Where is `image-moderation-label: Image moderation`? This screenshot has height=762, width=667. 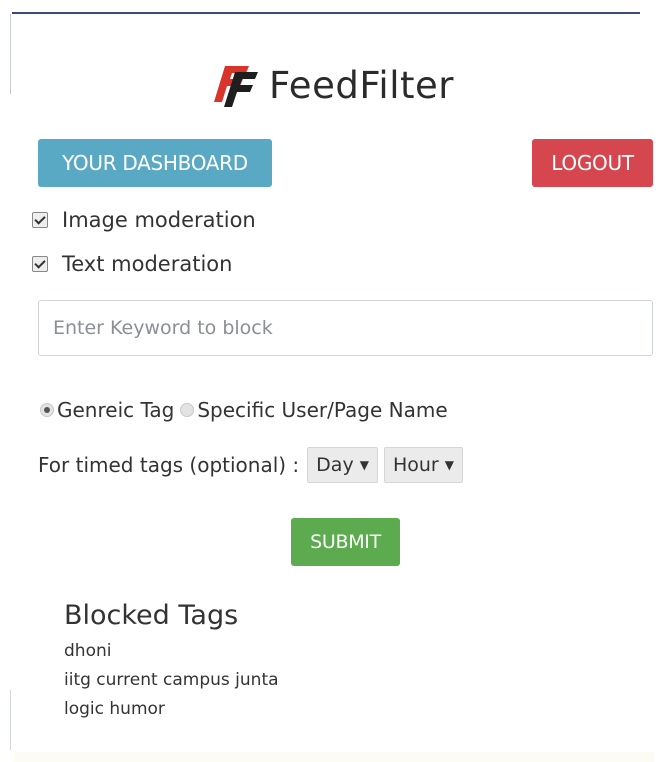 image-moderation-label: Image moderation is located at coordinates (159, 220).